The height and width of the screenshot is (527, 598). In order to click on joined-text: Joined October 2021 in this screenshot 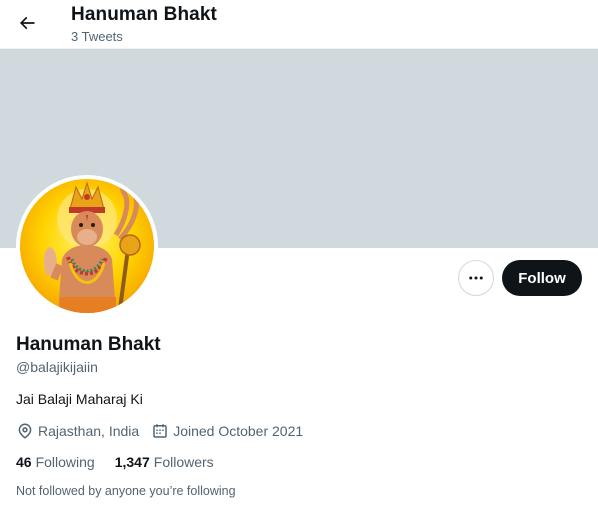, I will do `click(238, 431)`.